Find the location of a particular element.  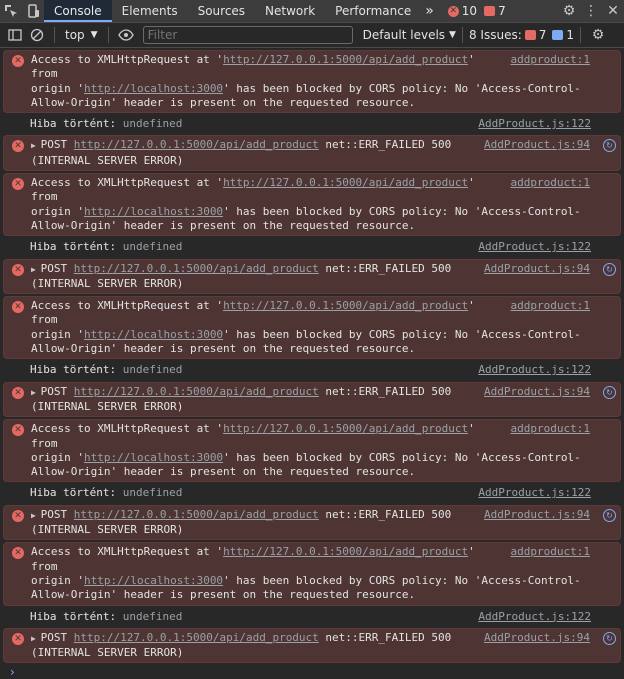

issues-label: 8 Issues: is located at coordinates (495, 35).